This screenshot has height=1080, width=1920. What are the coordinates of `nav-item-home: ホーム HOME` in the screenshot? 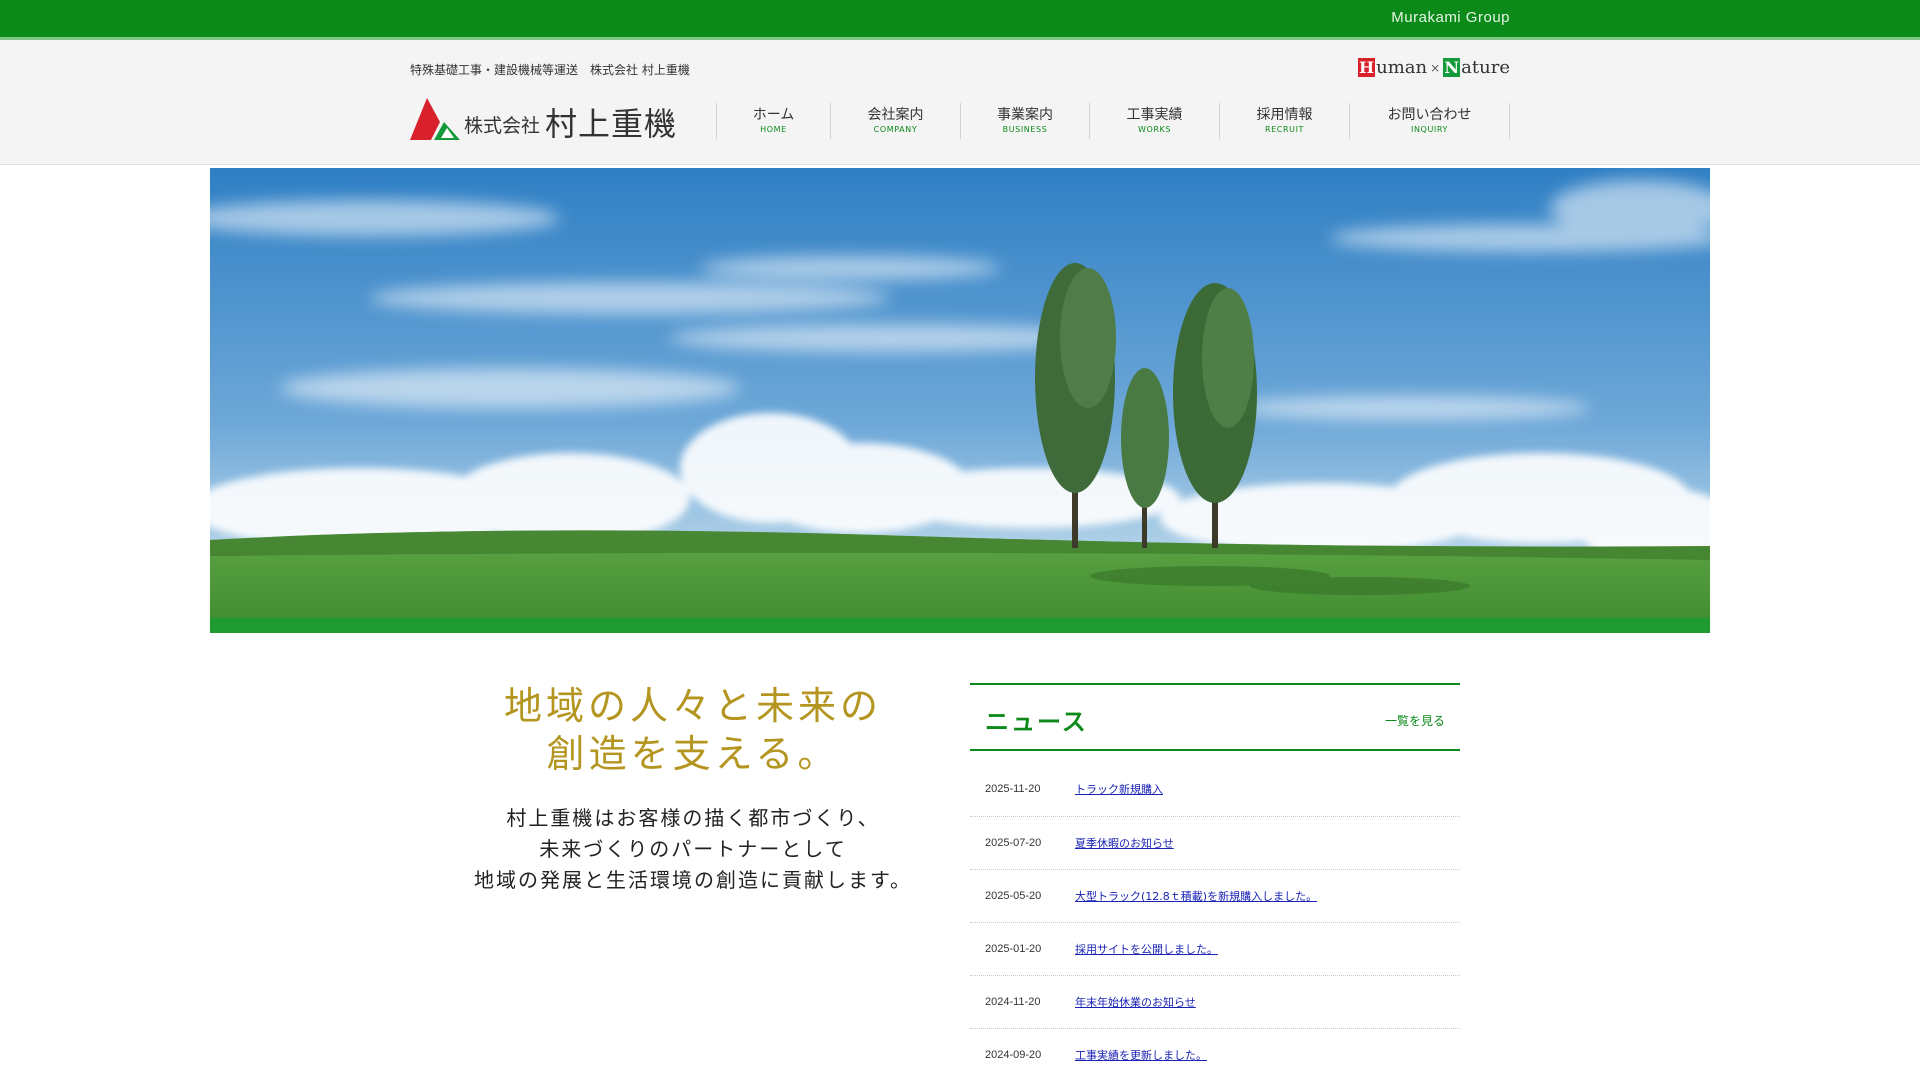 It's located at (773, 121).